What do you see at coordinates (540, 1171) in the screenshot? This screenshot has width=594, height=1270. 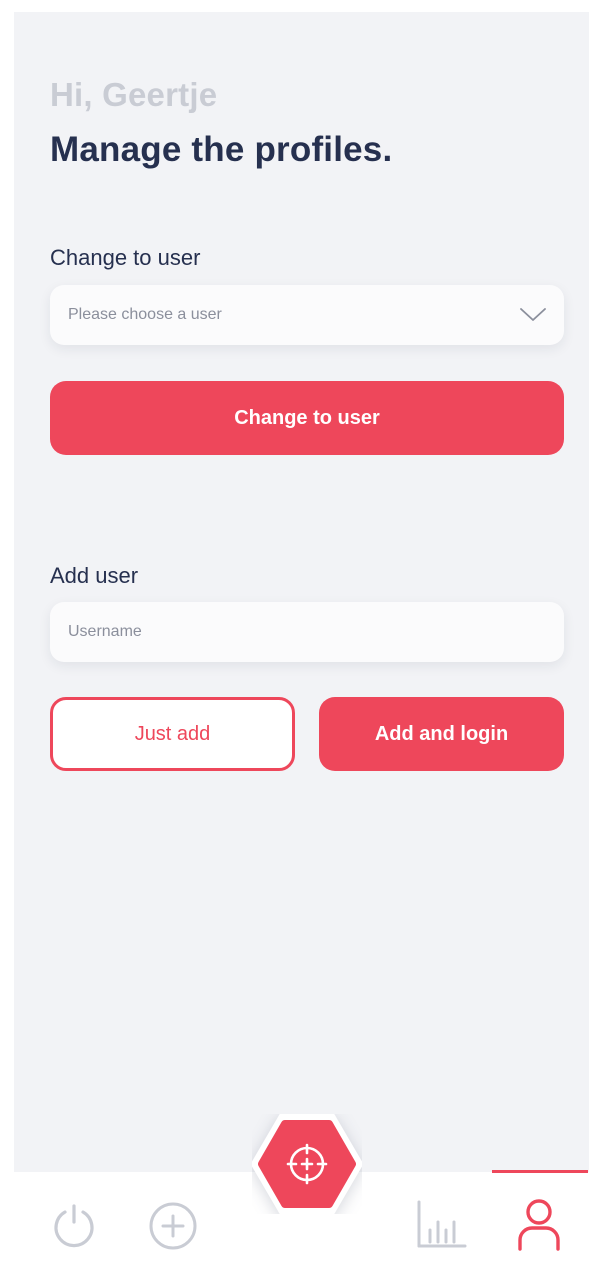 I see `active-tab-indicator` at bounding box center [540, 1171].